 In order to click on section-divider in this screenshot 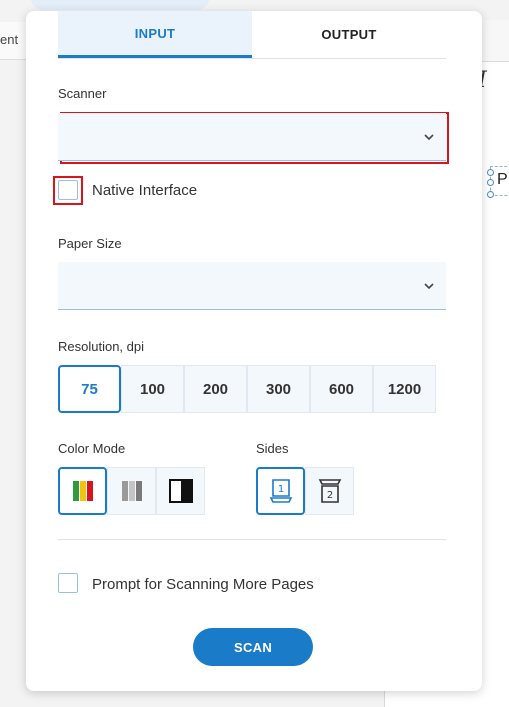, I will do `click(252, 539)`.